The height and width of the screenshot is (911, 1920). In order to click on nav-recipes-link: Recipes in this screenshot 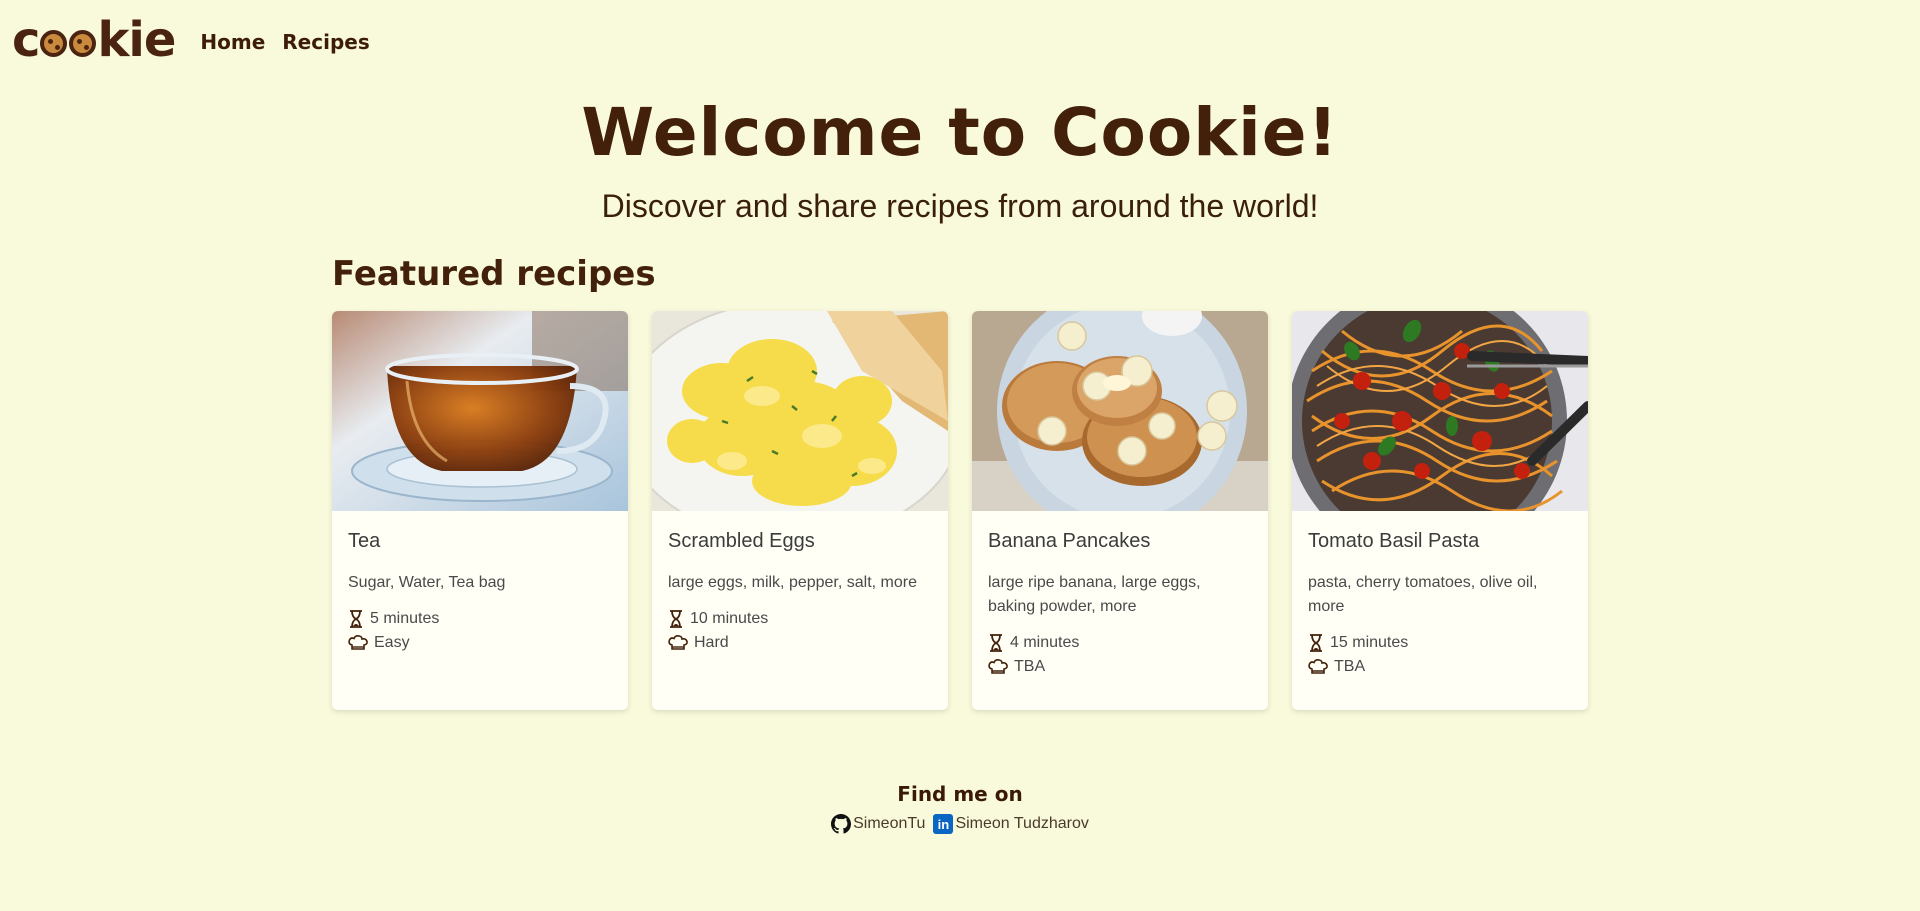, I will do `click(325, 42)`.